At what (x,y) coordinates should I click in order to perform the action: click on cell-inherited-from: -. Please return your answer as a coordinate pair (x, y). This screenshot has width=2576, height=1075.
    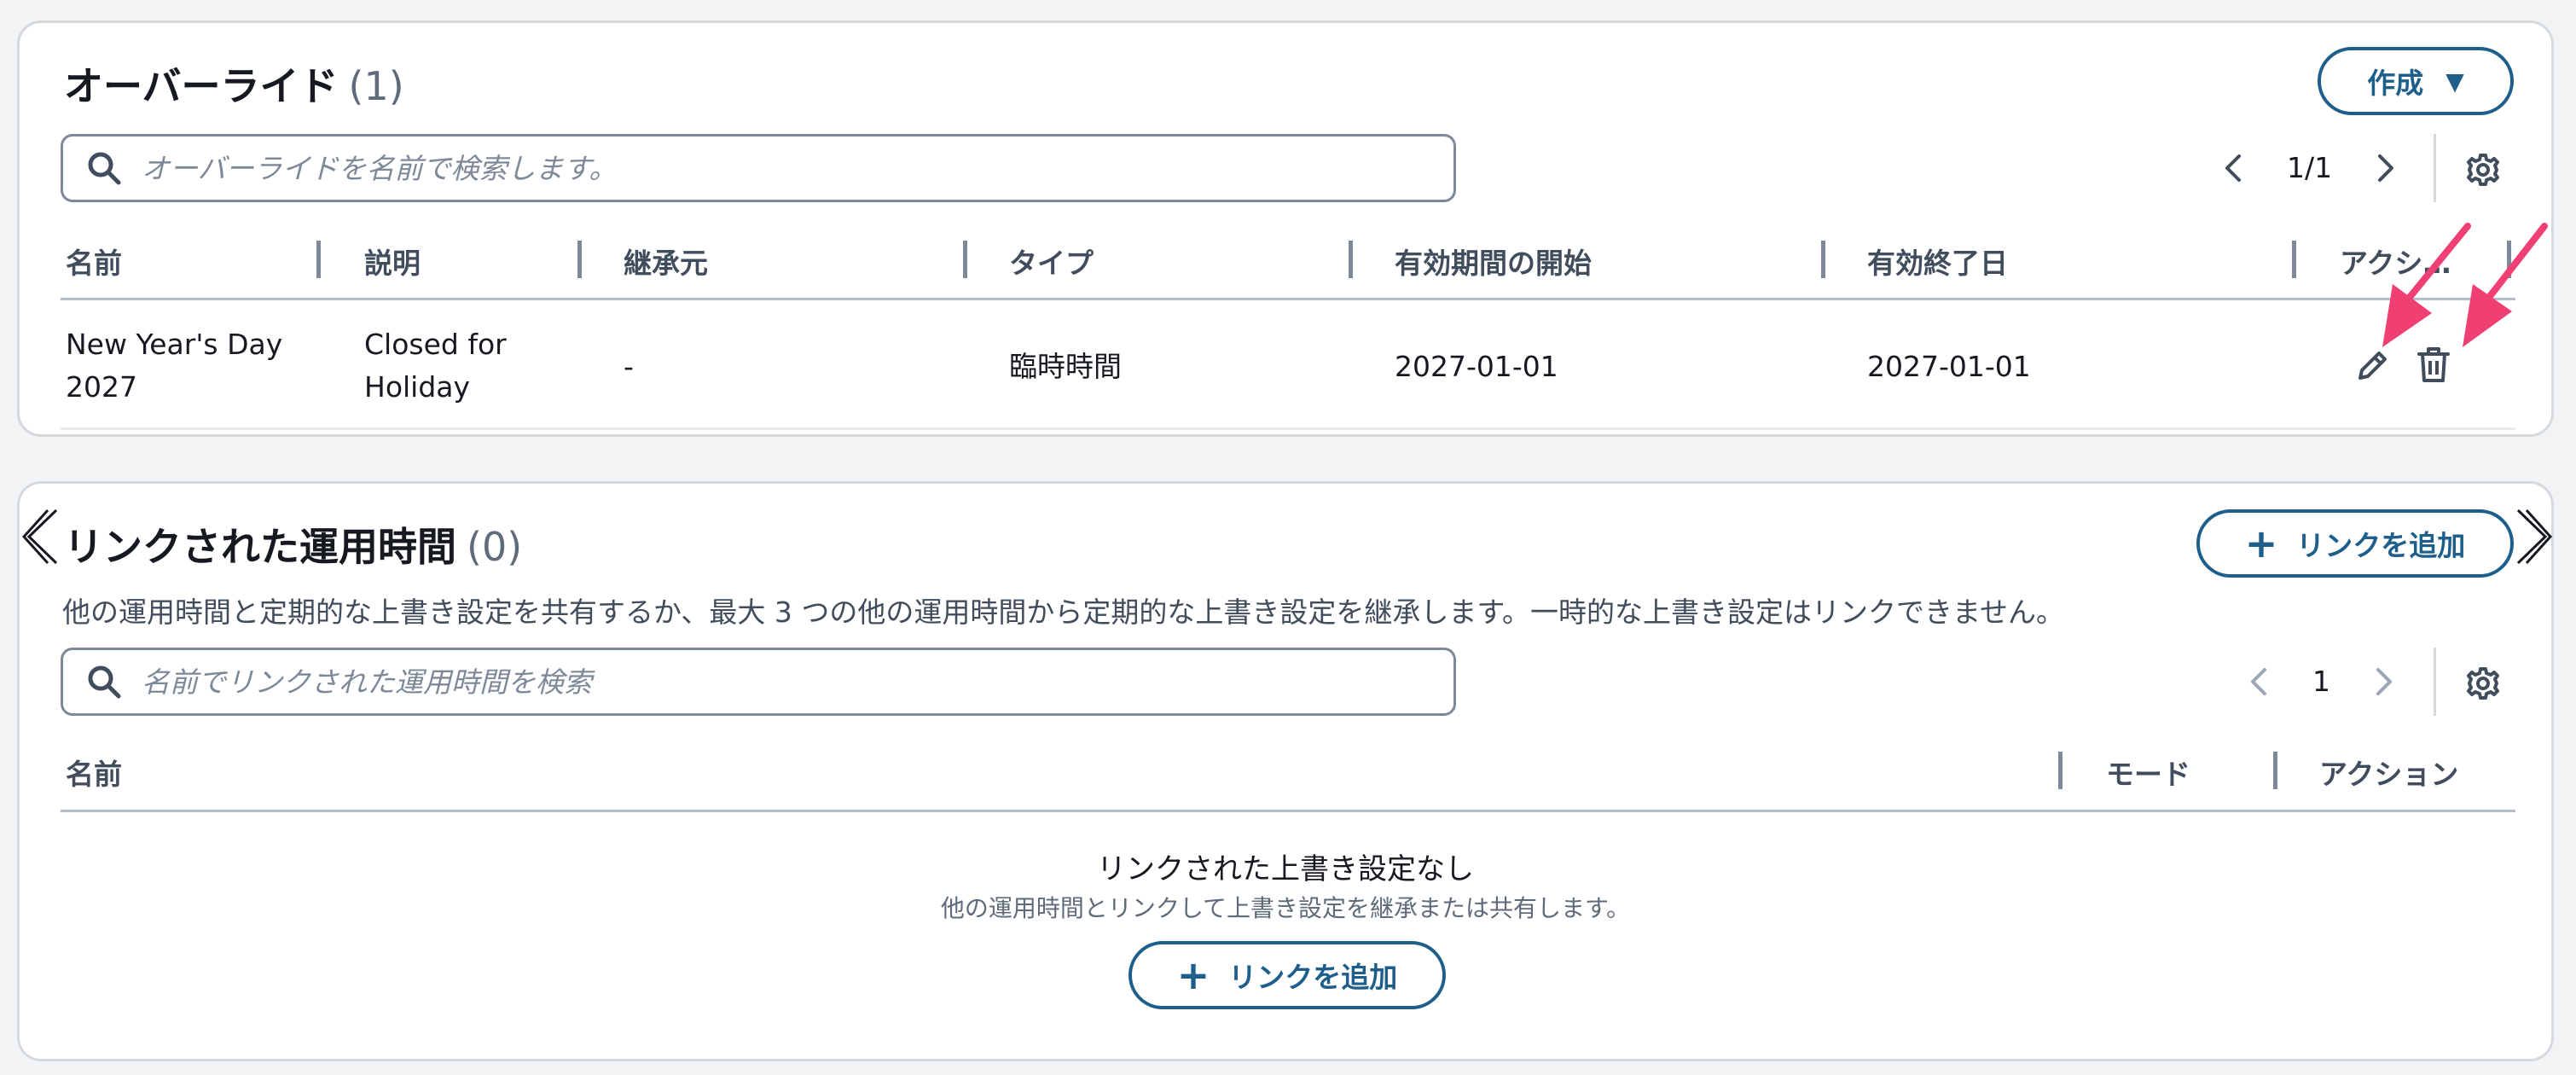
    Looking at the image, I should click on (629, 366).